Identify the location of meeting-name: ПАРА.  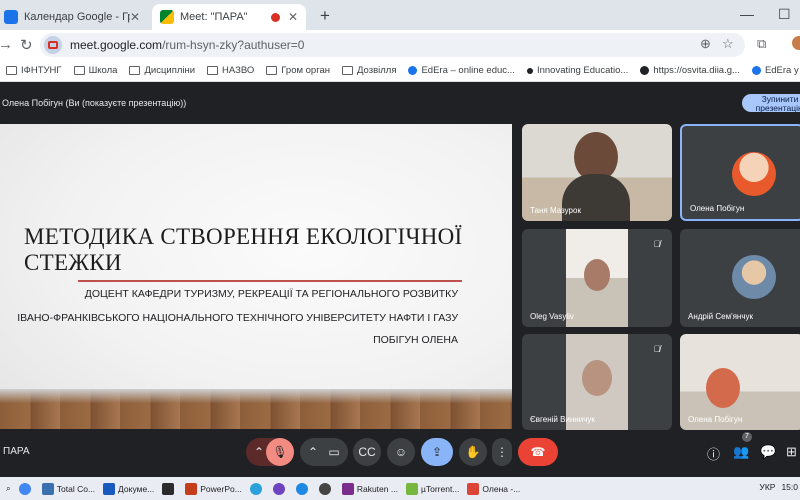
(16, 451).